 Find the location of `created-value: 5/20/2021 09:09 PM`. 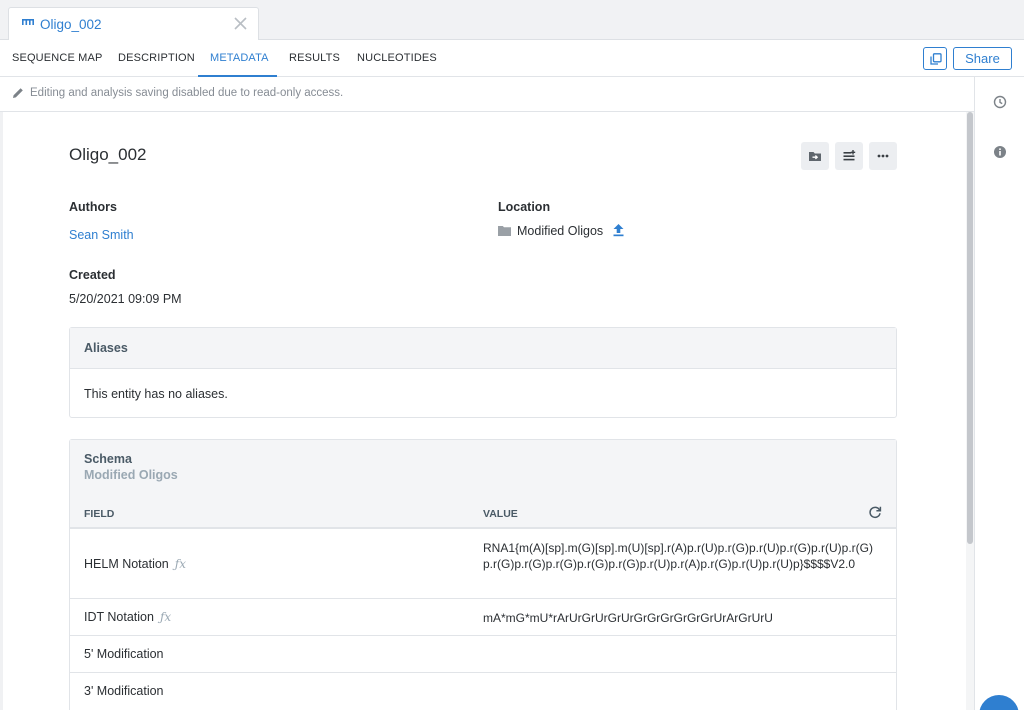

created-value: 5/20/2021 09:09 PM is located at coordinates (125, 299).